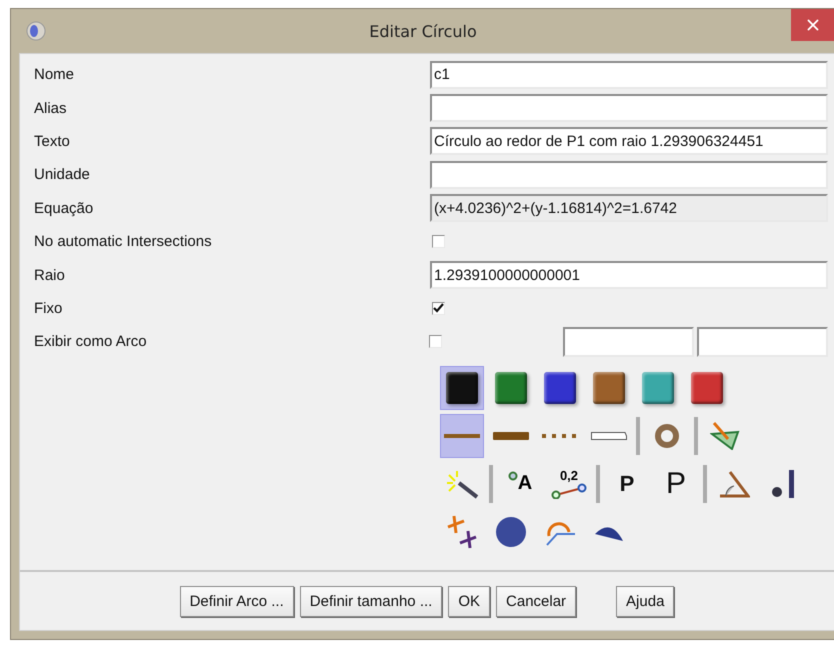 This screenshot has height=646, width=834. What do you see at coordinates (55, 75) in the screenshot?
I see `field-label: Nome` at bounding box center [55, 75].